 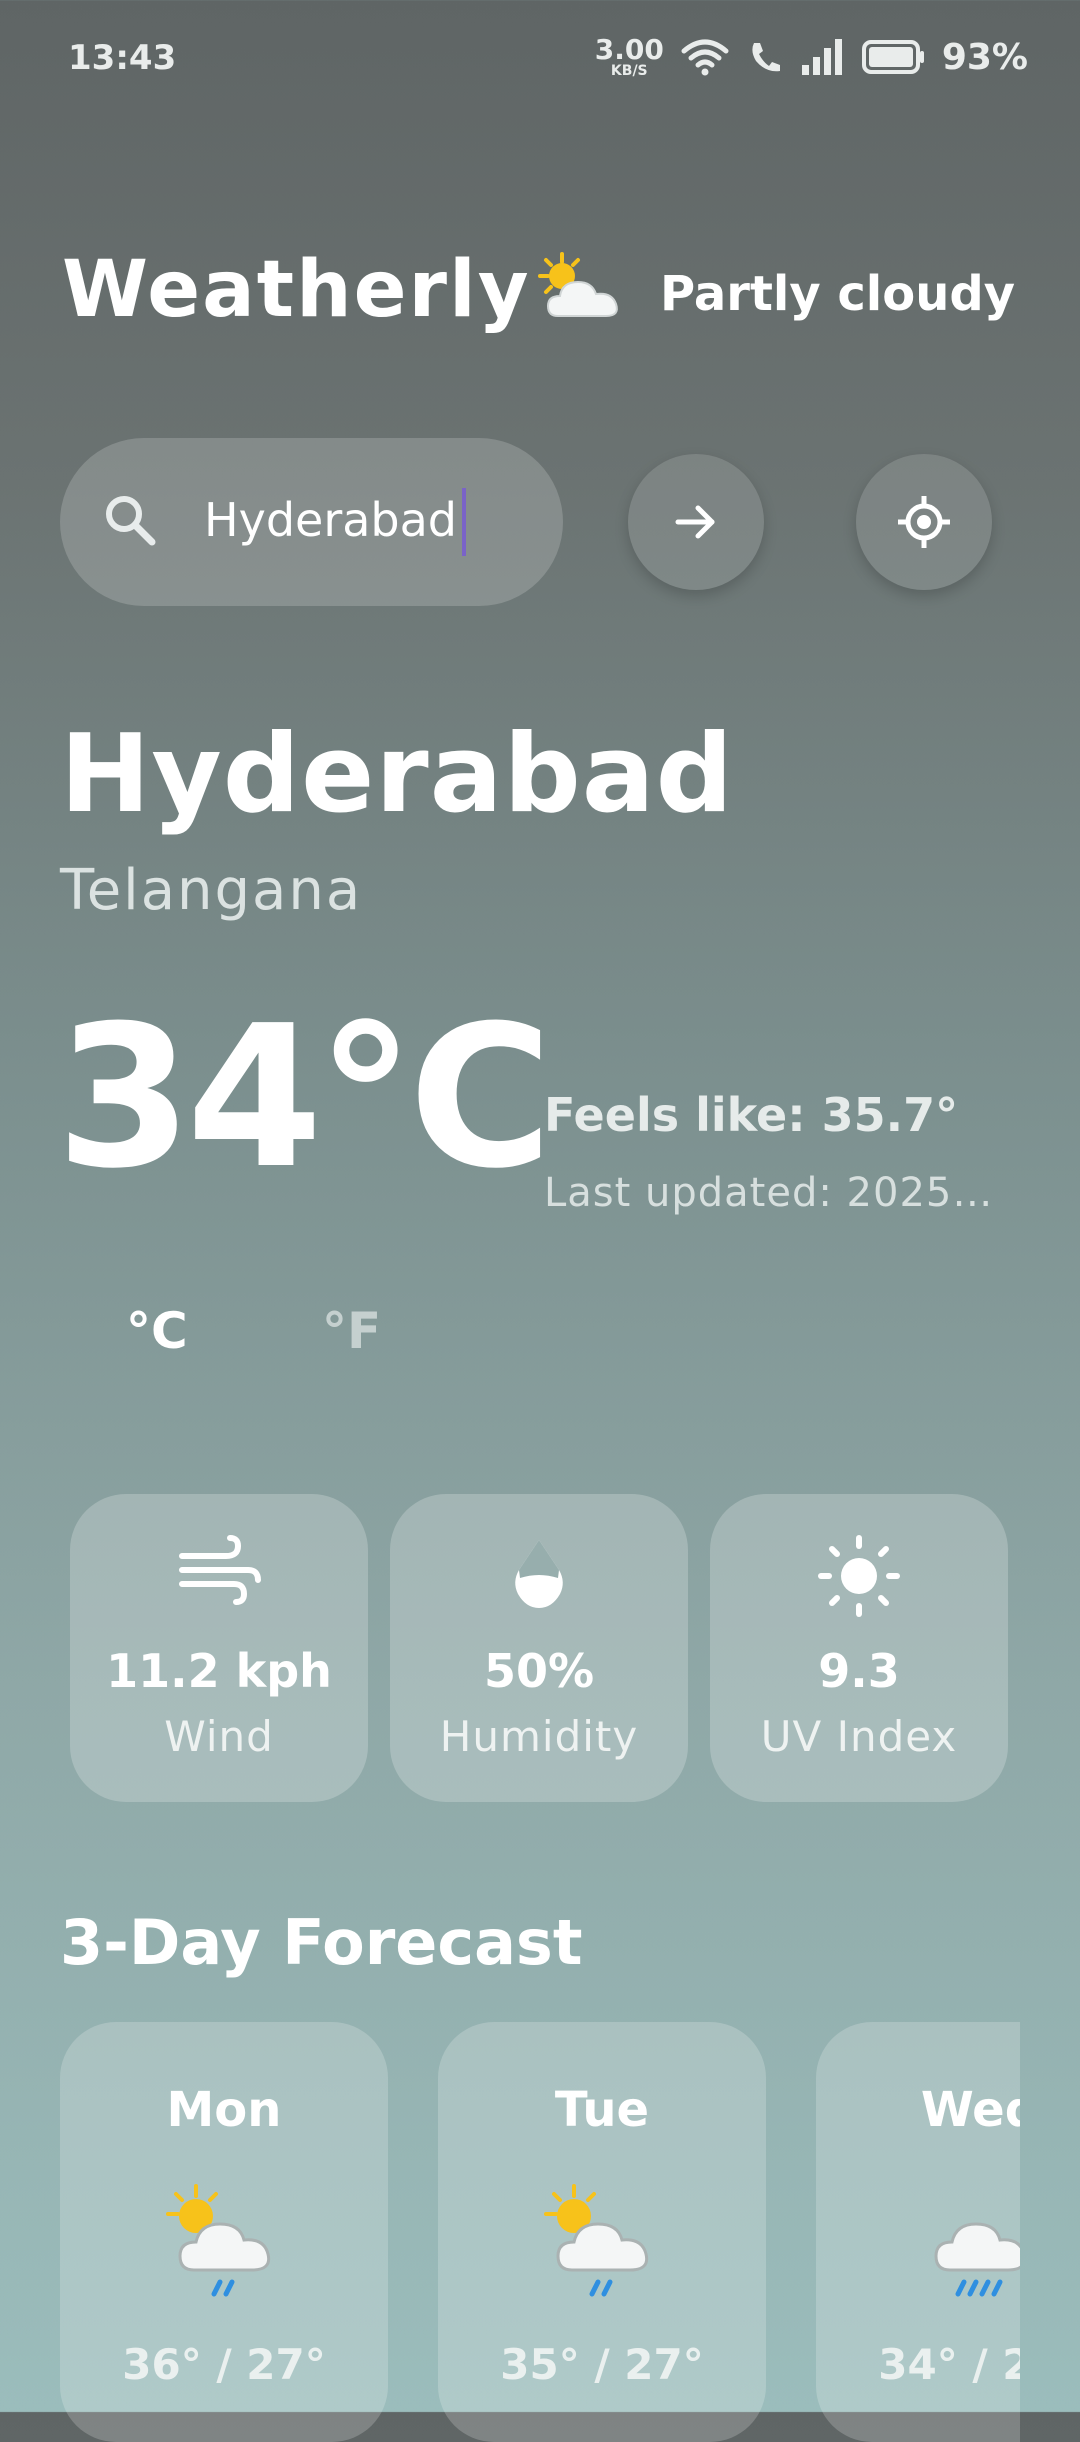 I want to click on status-time: 13:43, so click(x=122, y=58).